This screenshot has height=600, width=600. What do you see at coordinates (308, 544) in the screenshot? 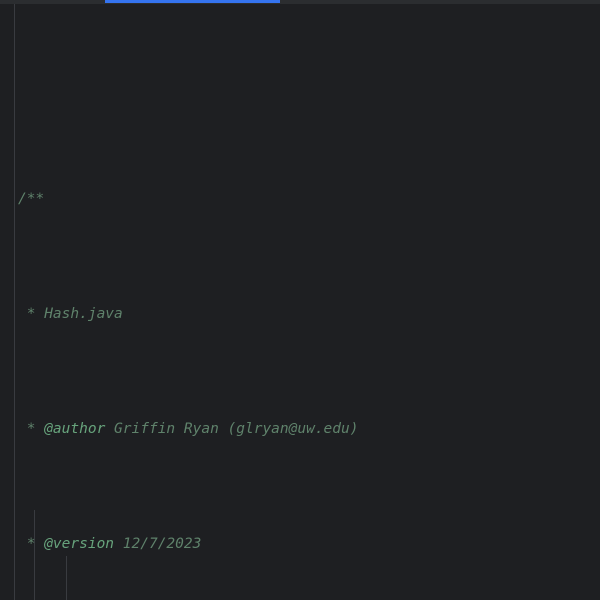
I see `code-line-version: * @version 12/7/2023` at bounding box center [308, 544].